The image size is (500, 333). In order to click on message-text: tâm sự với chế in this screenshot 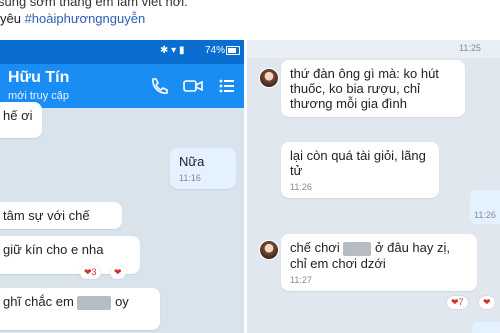, I will do `click(46, 215)`.